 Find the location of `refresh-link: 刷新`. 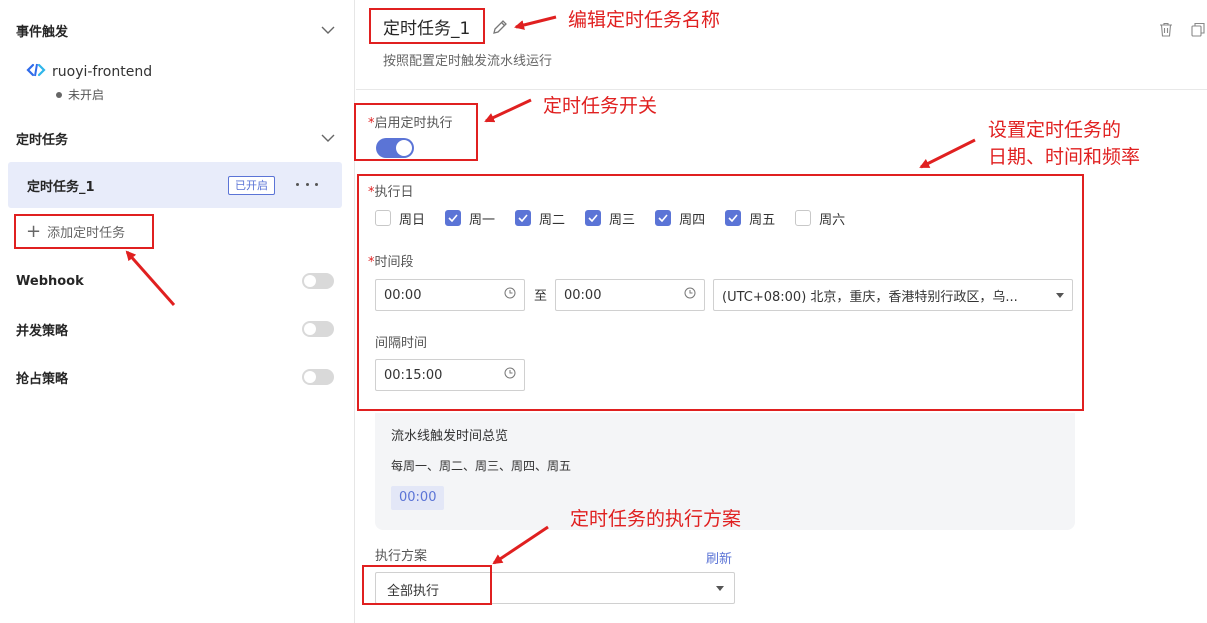

refresh-link: 刷新 is located at coordinates (719, 557).